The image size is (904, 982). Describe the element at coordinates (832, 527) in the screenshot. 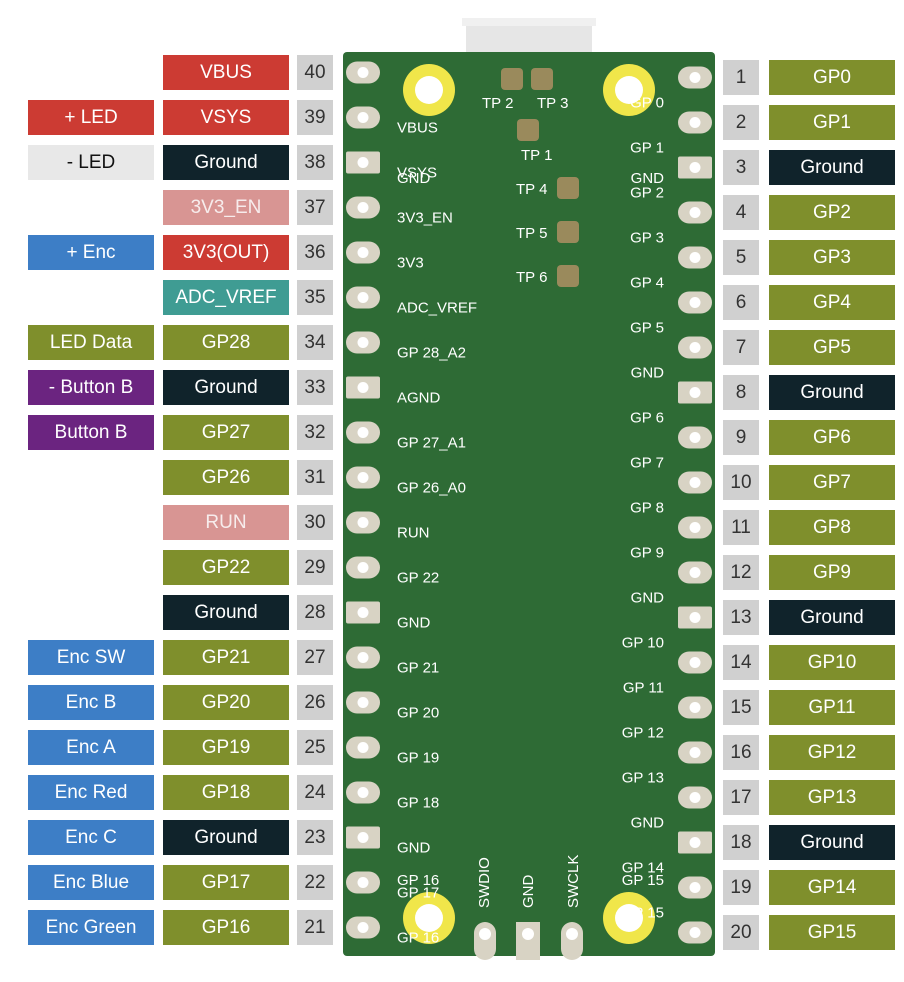

I see `pin-label-11: GP8` at that location.